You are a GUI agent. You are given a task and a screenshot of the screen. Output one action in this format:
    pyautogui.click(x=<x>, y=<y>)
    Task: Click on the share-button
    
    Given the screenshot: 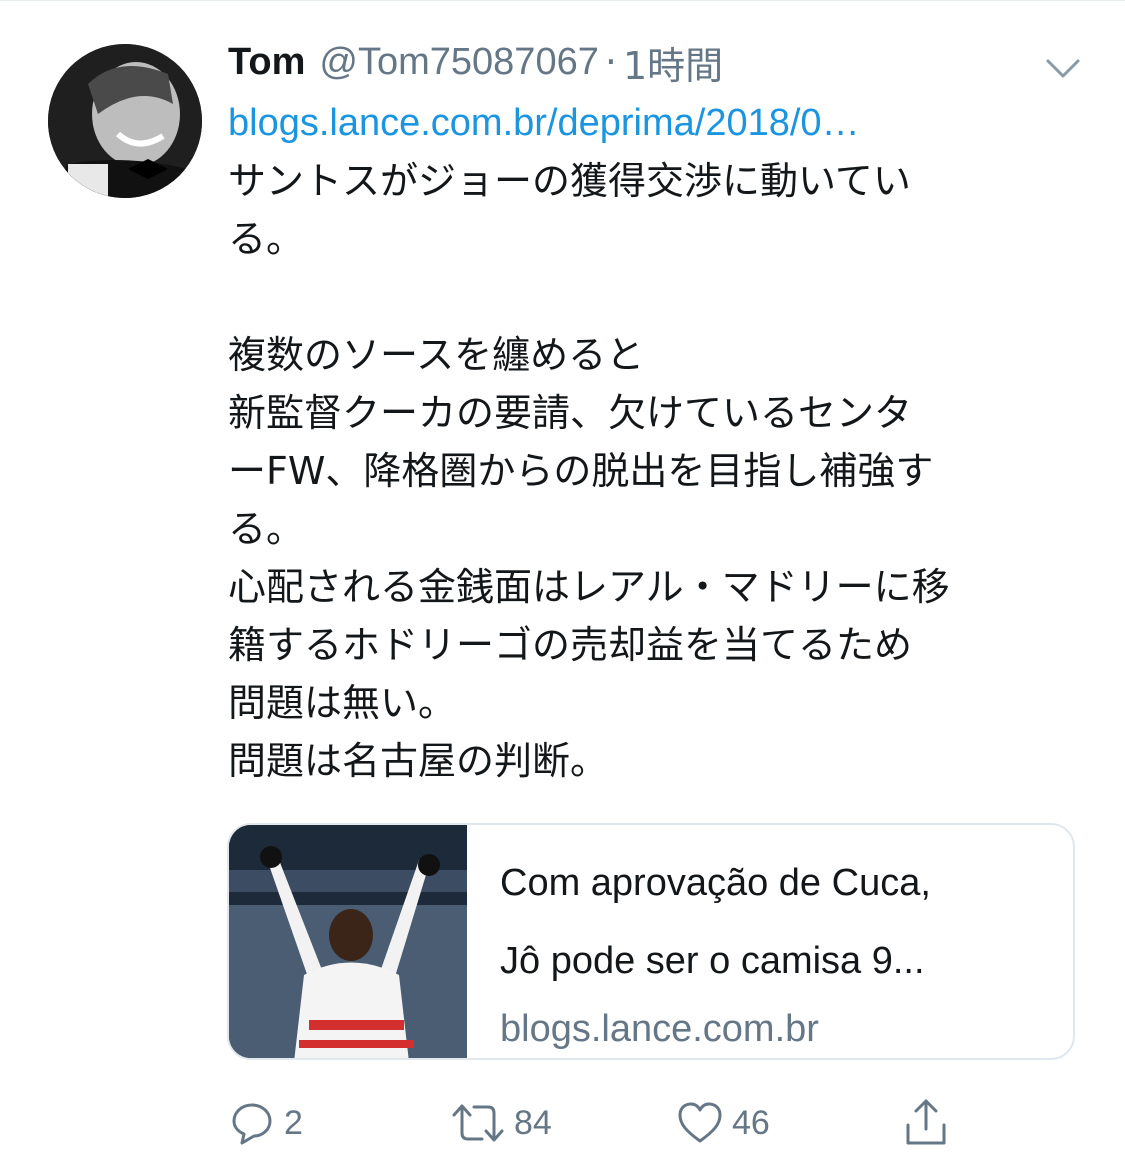 What is the action you would take?
    pyautogui.click(x=926, y=1123)
    